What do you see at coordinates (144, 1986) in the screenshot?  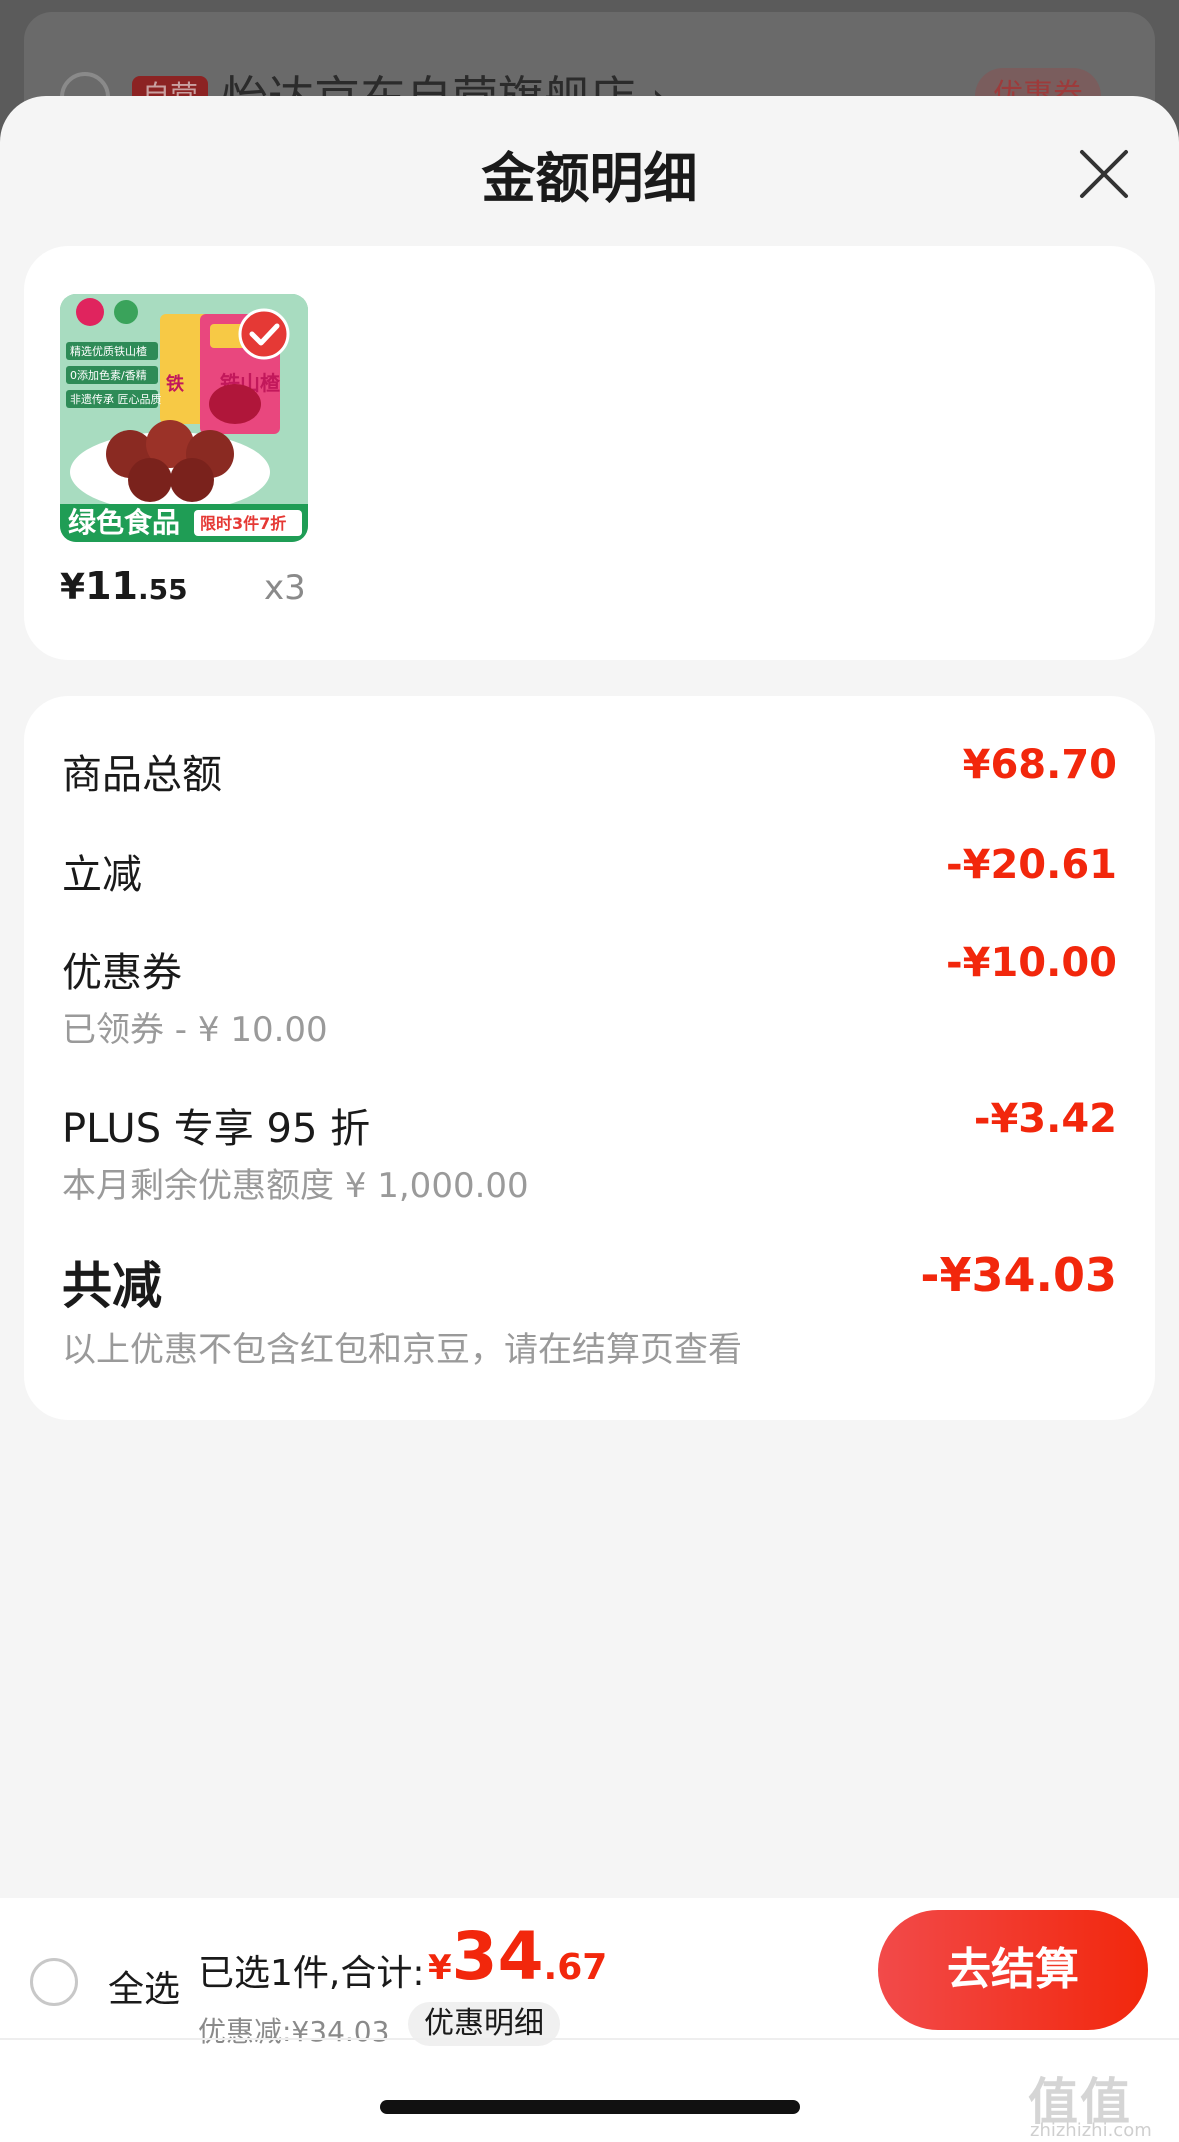 I see `select-all-label: 全选` at bounding box center [144, 1986].